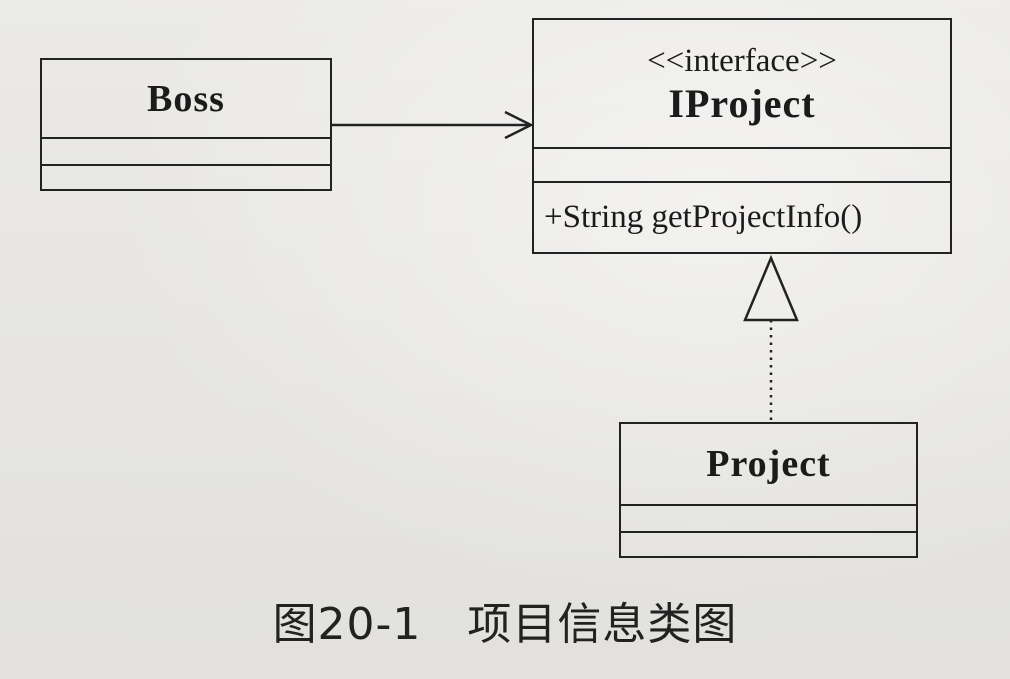  What do you see at coordinates (768, 544) in the screenshot?
I see `project-operations-compartment` at bounding box center [768, 544].